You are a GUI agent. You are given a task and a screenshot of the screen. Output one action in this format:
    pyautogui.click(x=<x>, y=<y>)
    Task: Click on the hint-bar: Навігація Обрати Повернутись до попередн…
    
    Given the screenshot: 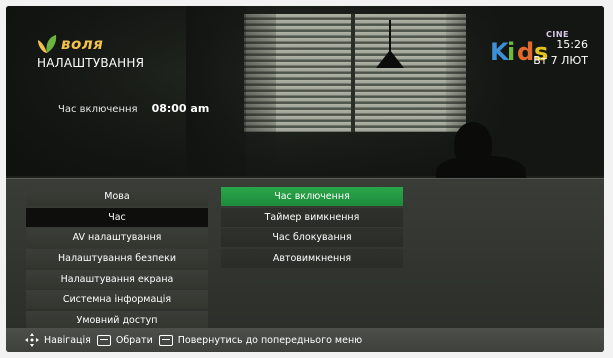 What is the action you would take?
    pyautogui.click(x=305, y=340)
    